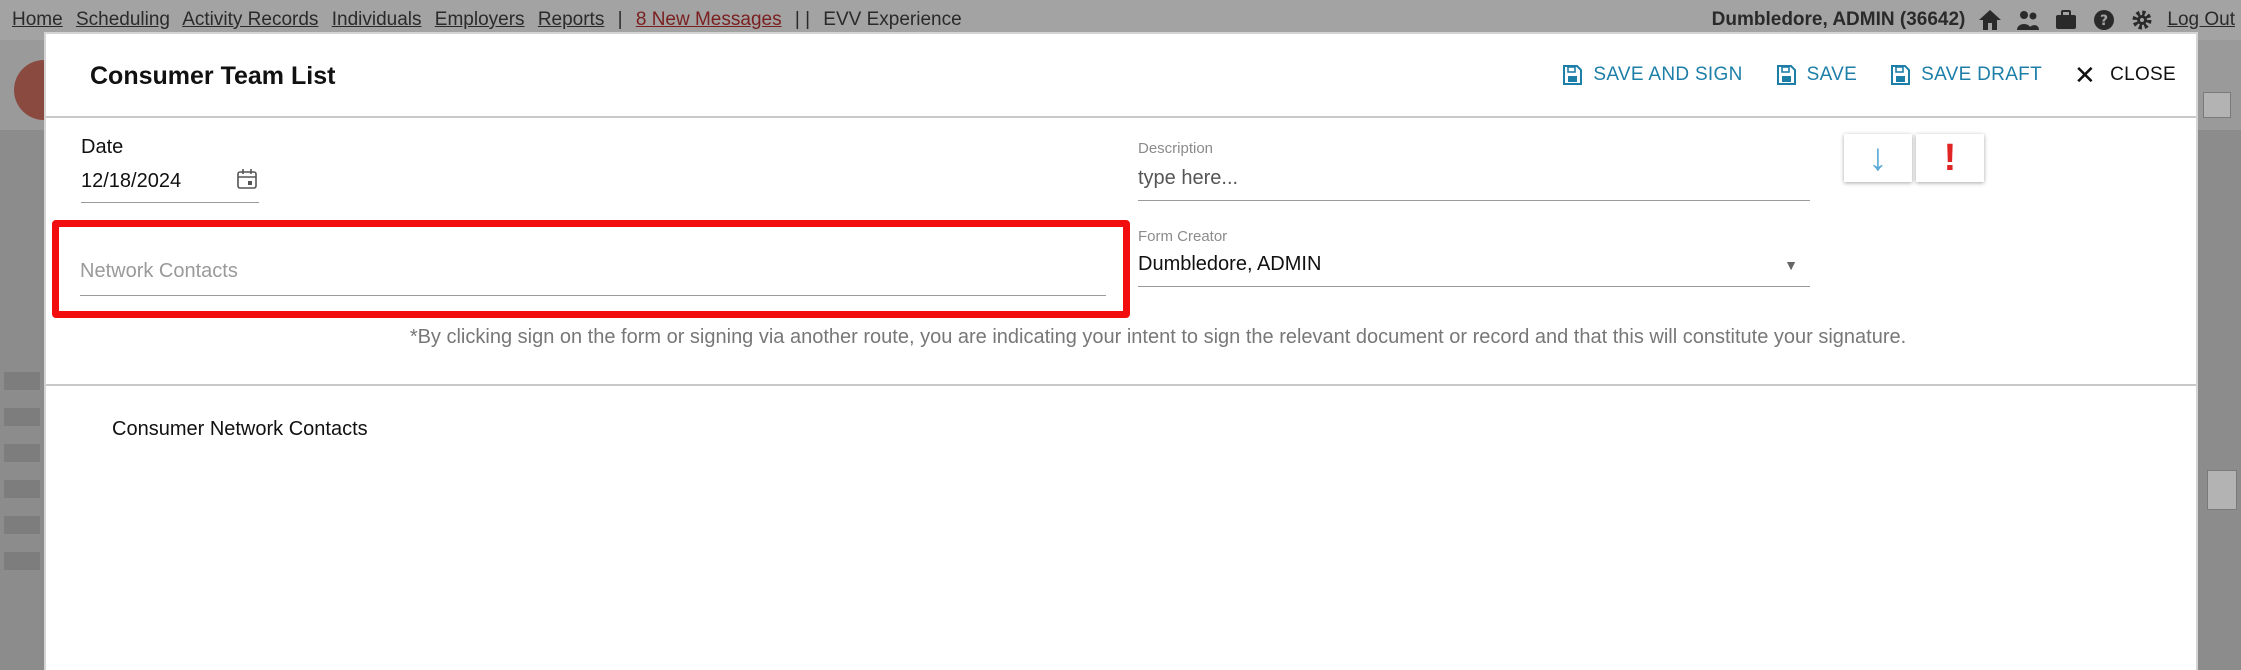 The width and height of the screenshot is (2241, 670). What do you see at coordinates (2217, 105) in the screenshot?
I see `background-select` at bounding box center [2217, 105].